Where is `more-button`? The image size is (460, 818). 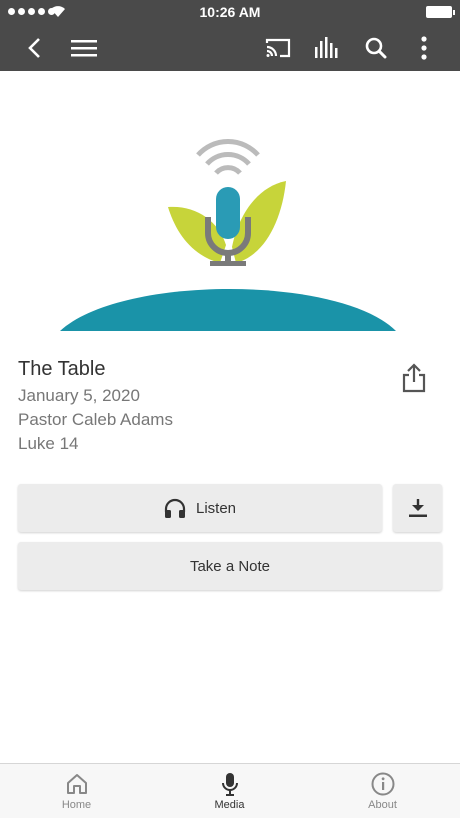
more-button is located at coordinates (424, 48).